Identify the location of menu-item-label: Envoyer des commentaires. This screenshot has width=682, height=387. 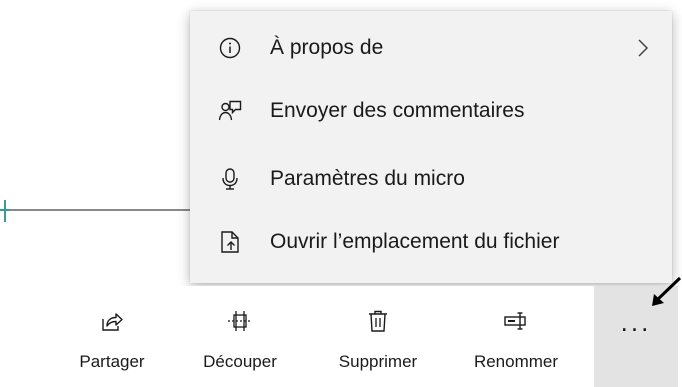
(397, 110).